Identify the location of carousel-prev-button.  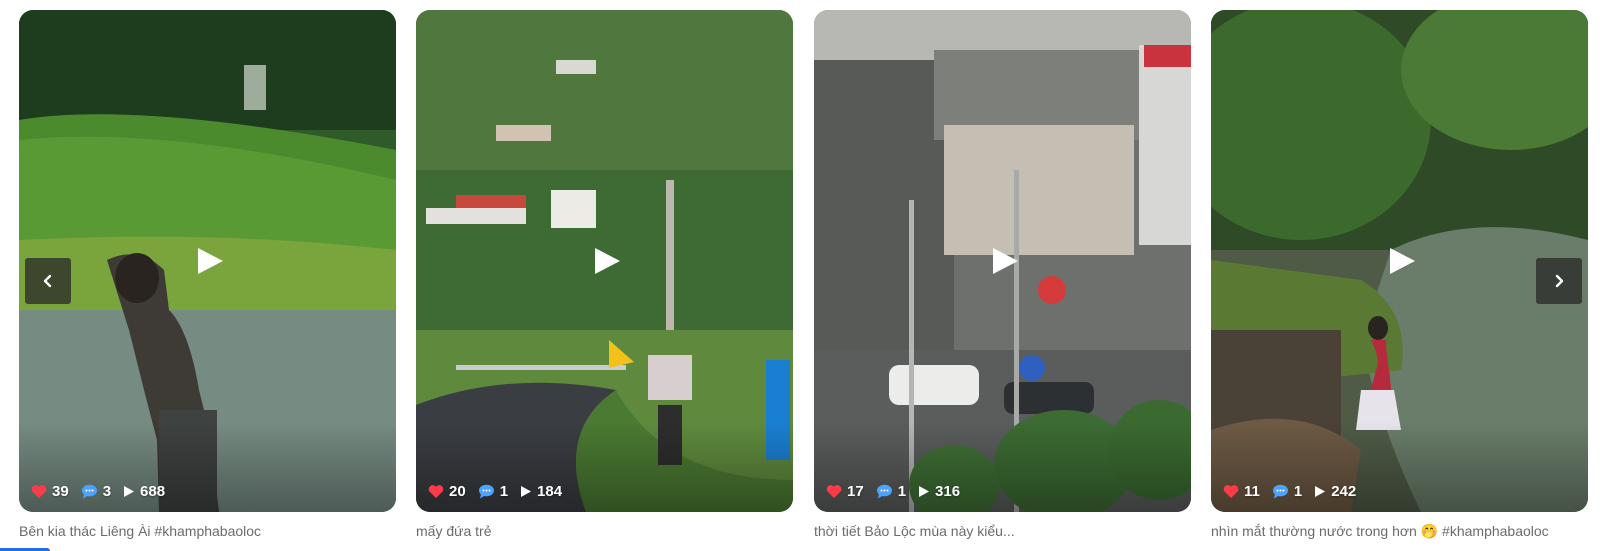
(48, 281).